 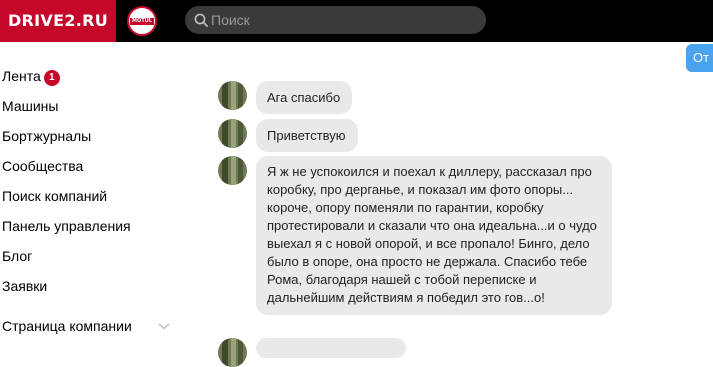 I want to click on partner-badge-logo: MOTUL, so click(x=142, y=21).